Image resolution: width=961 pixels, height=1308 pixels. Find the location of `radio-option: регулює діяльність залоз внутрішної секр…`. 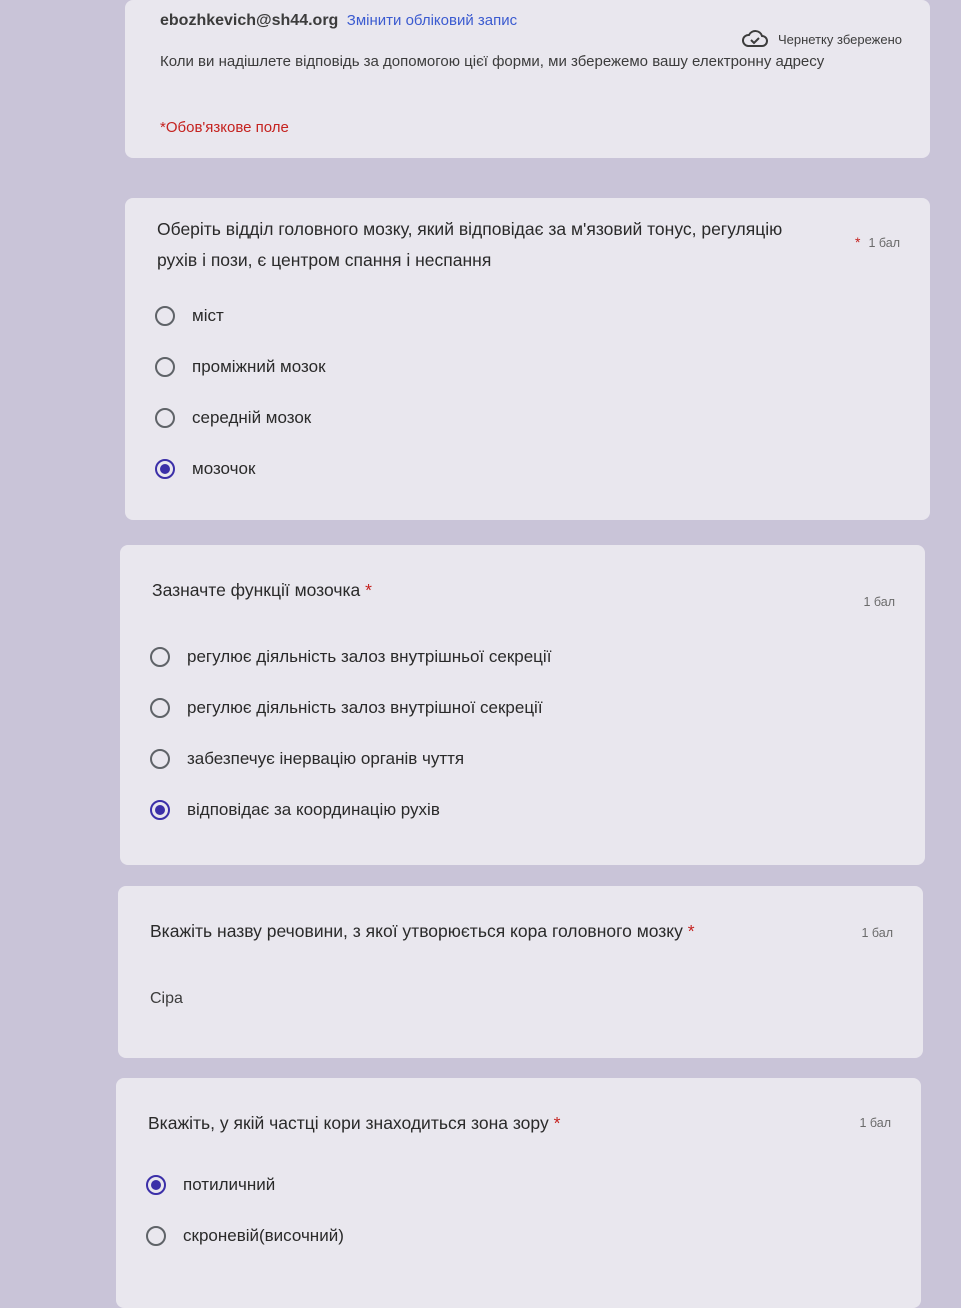

radio-option: регулює діяльність залоз внутрішної секр… is located at coordinates (350, 707).